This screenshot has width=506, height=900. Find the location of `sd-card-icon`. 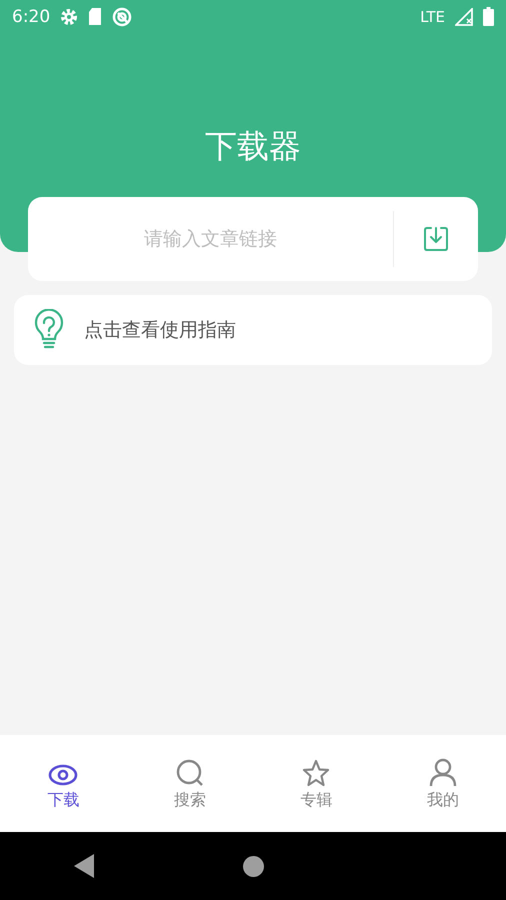

sd-card-icon is located at coordinates (95, 16).